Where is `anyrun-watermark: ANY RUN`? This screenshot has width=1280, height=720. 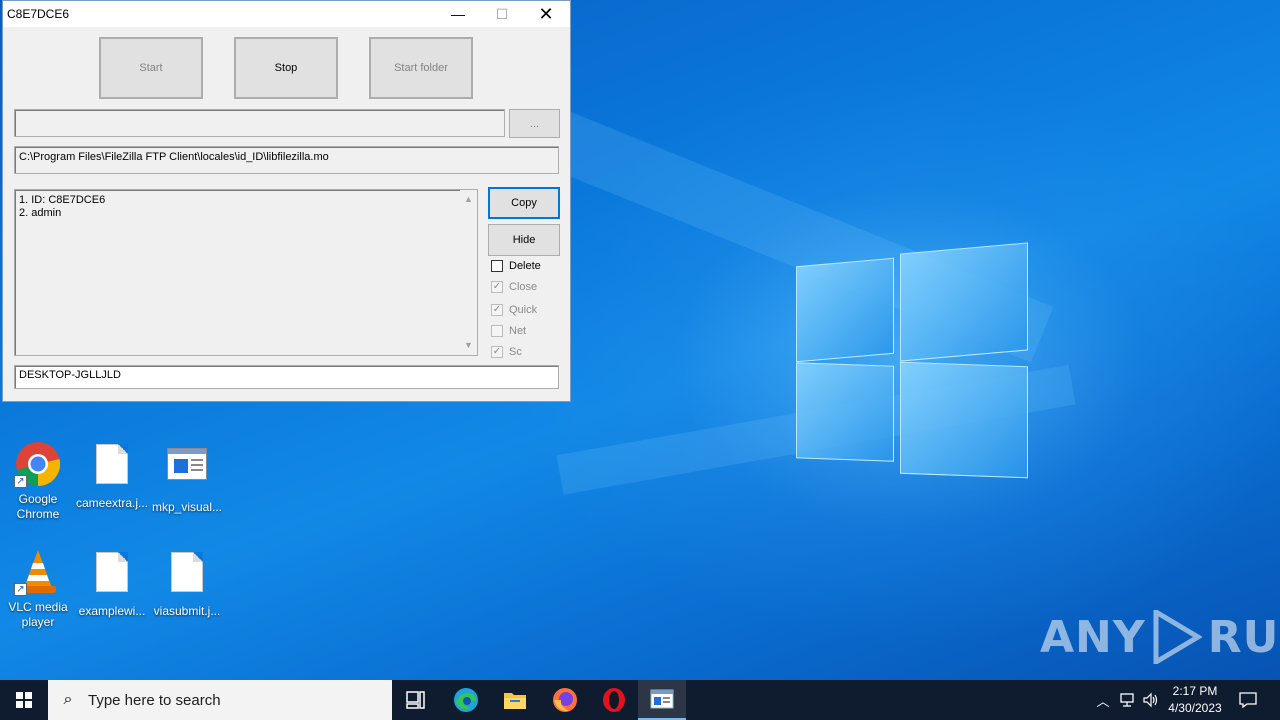
anyrun-watermark: ANY RUN is located at coordinates (1160, 637).